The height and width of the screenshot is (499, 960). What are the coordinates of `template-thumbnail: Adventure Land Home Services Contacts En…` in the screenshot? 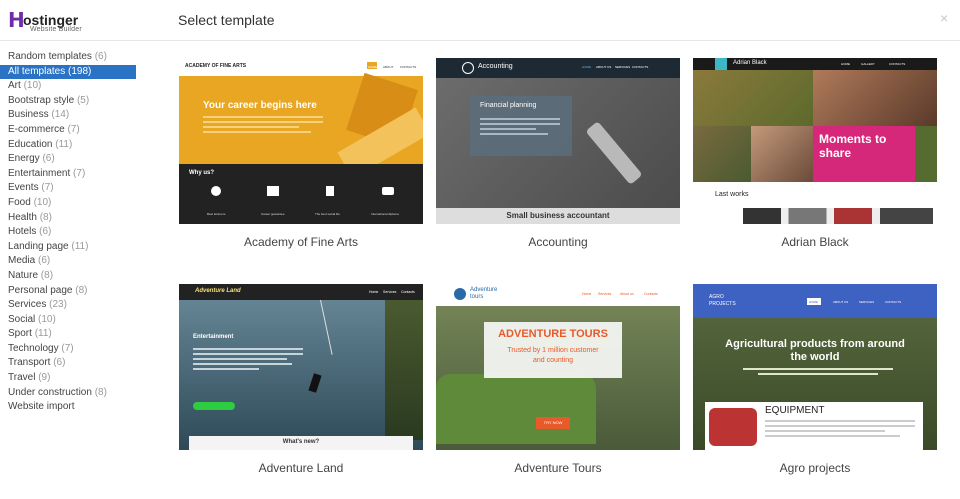 It's located at (301, 367).